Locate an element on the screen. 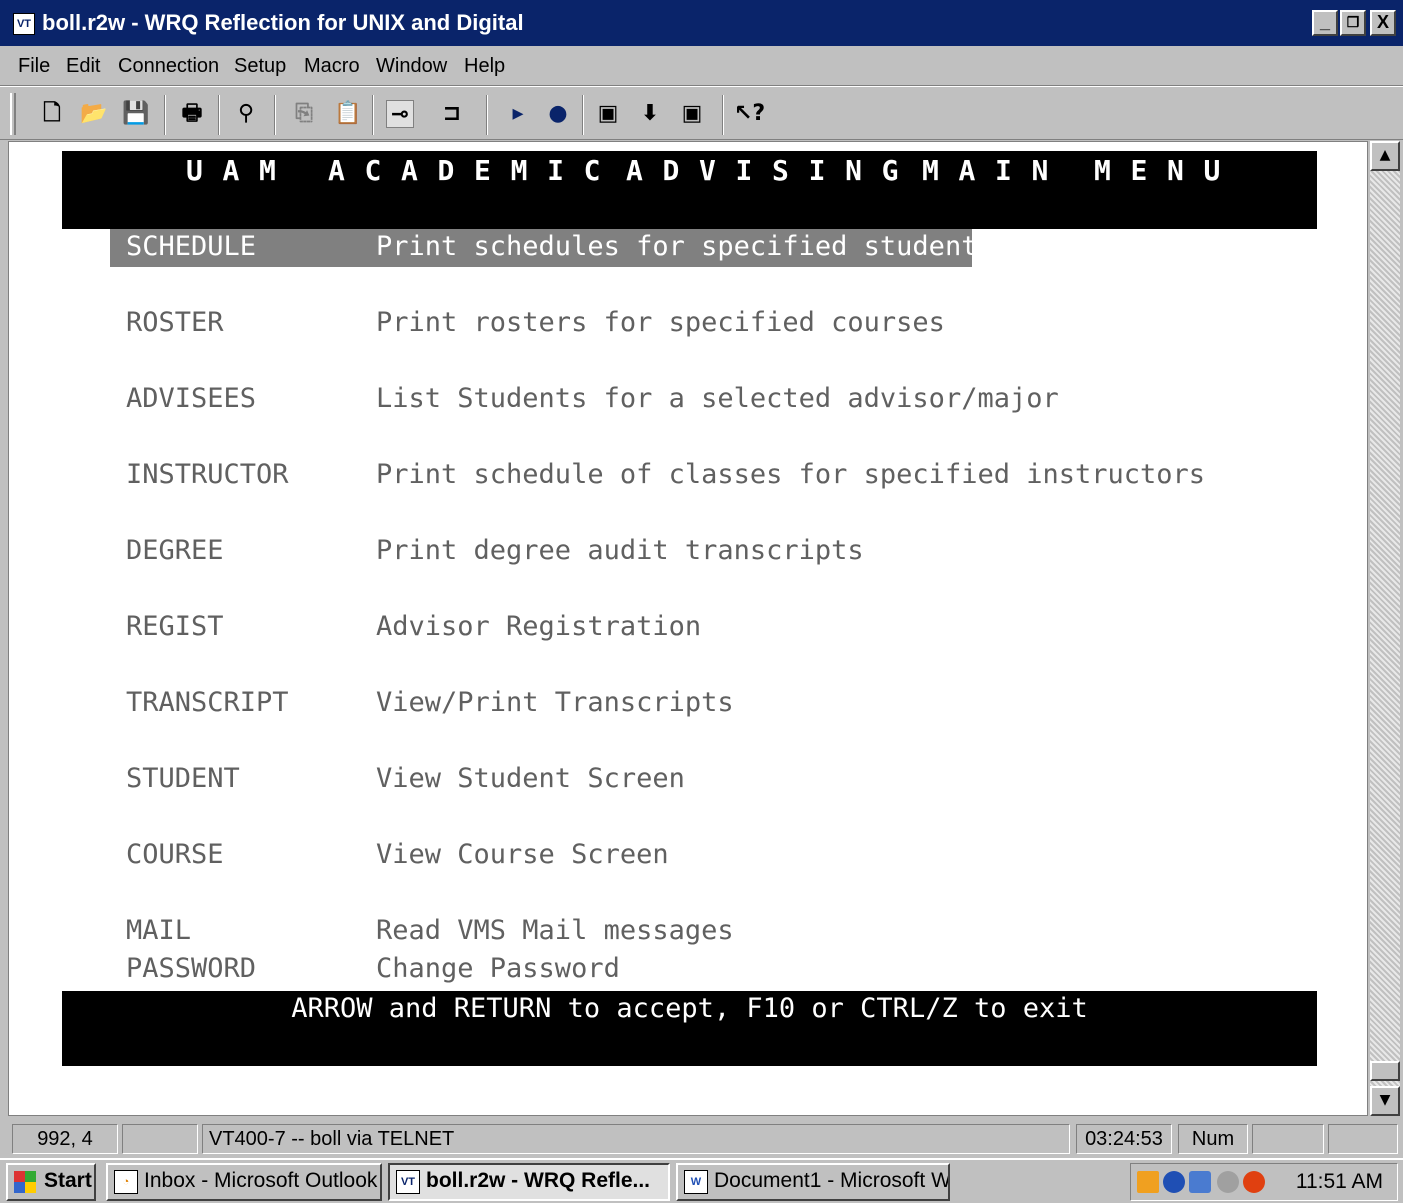 This screenshot has height=1203, width=1403. download-icon: ⬇ is located at coordinates (650, 114).